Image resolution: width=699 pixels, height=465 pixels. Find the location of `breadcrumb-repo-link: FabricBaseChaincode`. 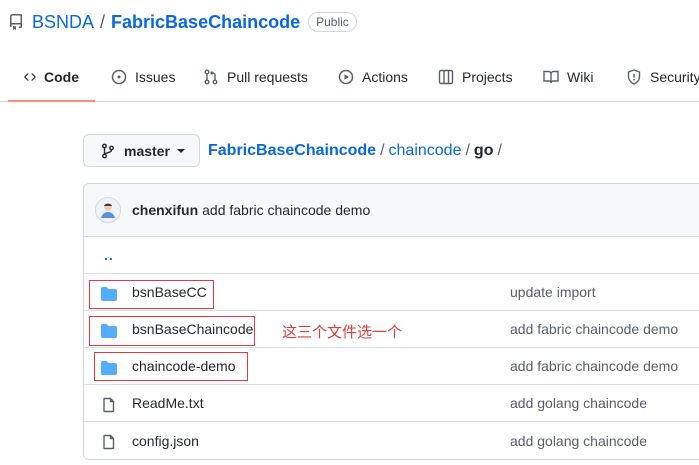

breadcrumb-repo-link: FabricBaseChaincode is located at coordinates (292, 150).